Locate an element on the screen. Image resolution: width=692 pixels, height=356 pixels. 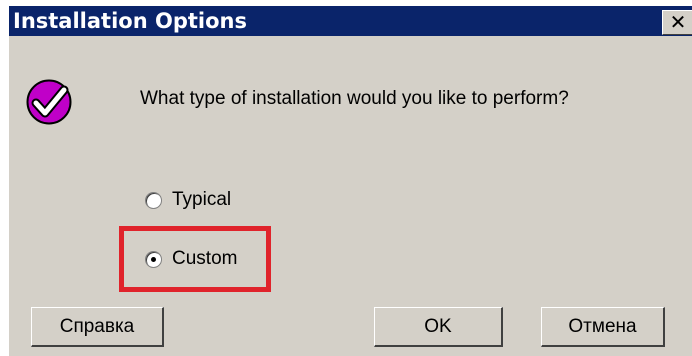
radio-typical-circle is located at coordinates (153, 200).